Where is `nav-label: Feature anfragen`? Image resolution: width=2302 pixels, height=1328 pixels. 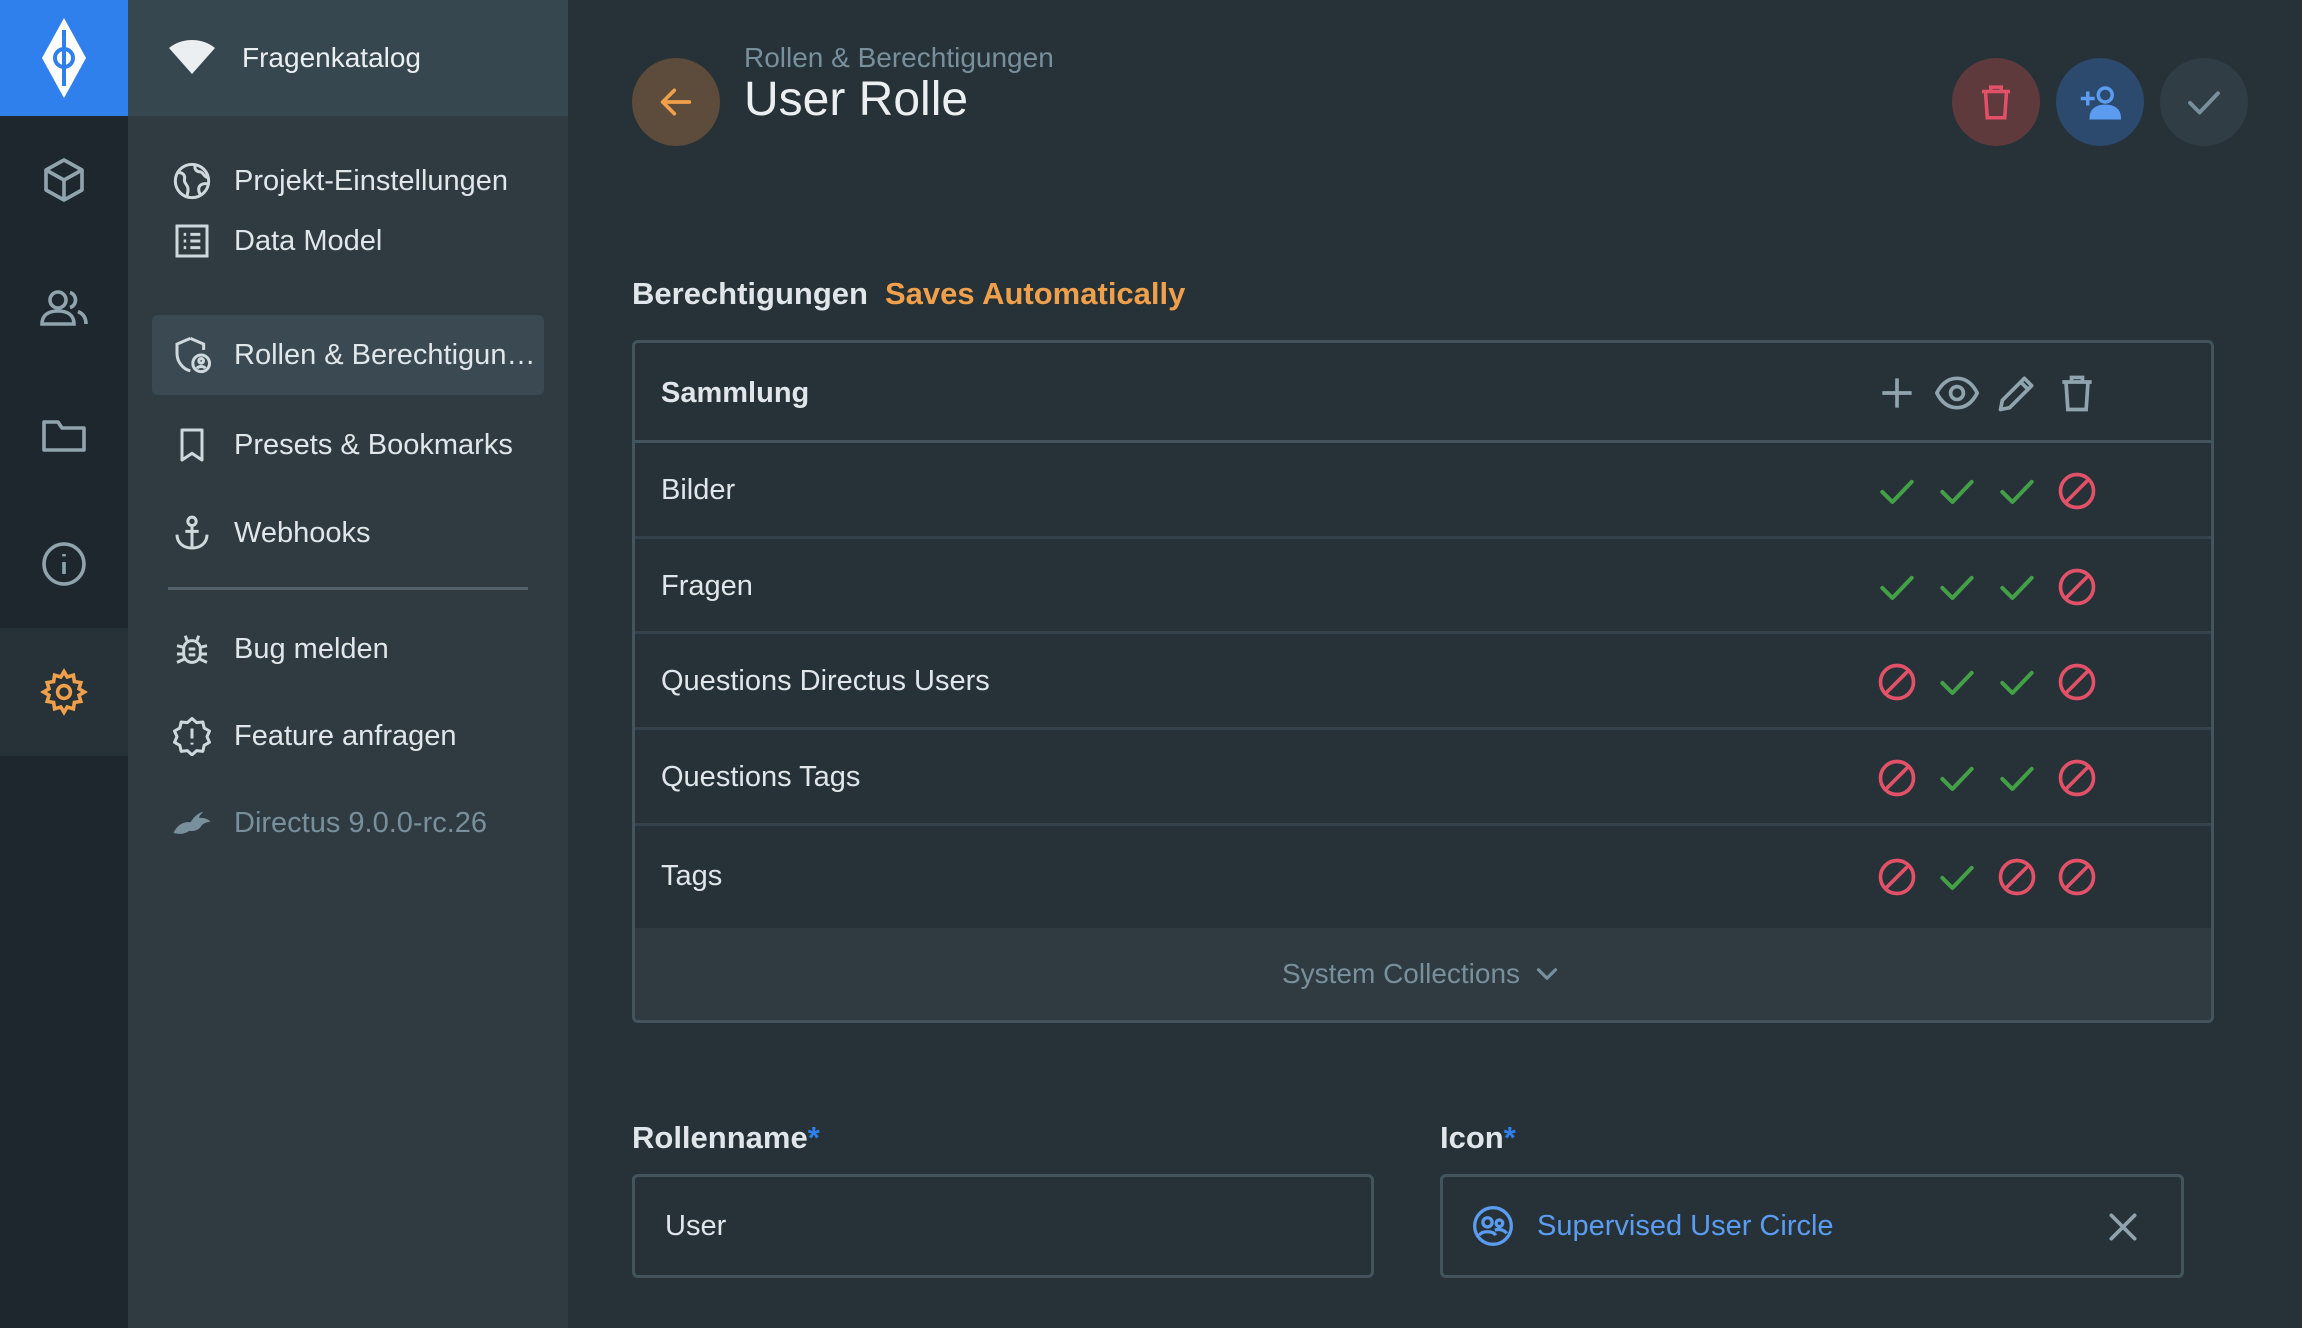 nav-label: Feature anfragen is located at coordinates (345, 735).